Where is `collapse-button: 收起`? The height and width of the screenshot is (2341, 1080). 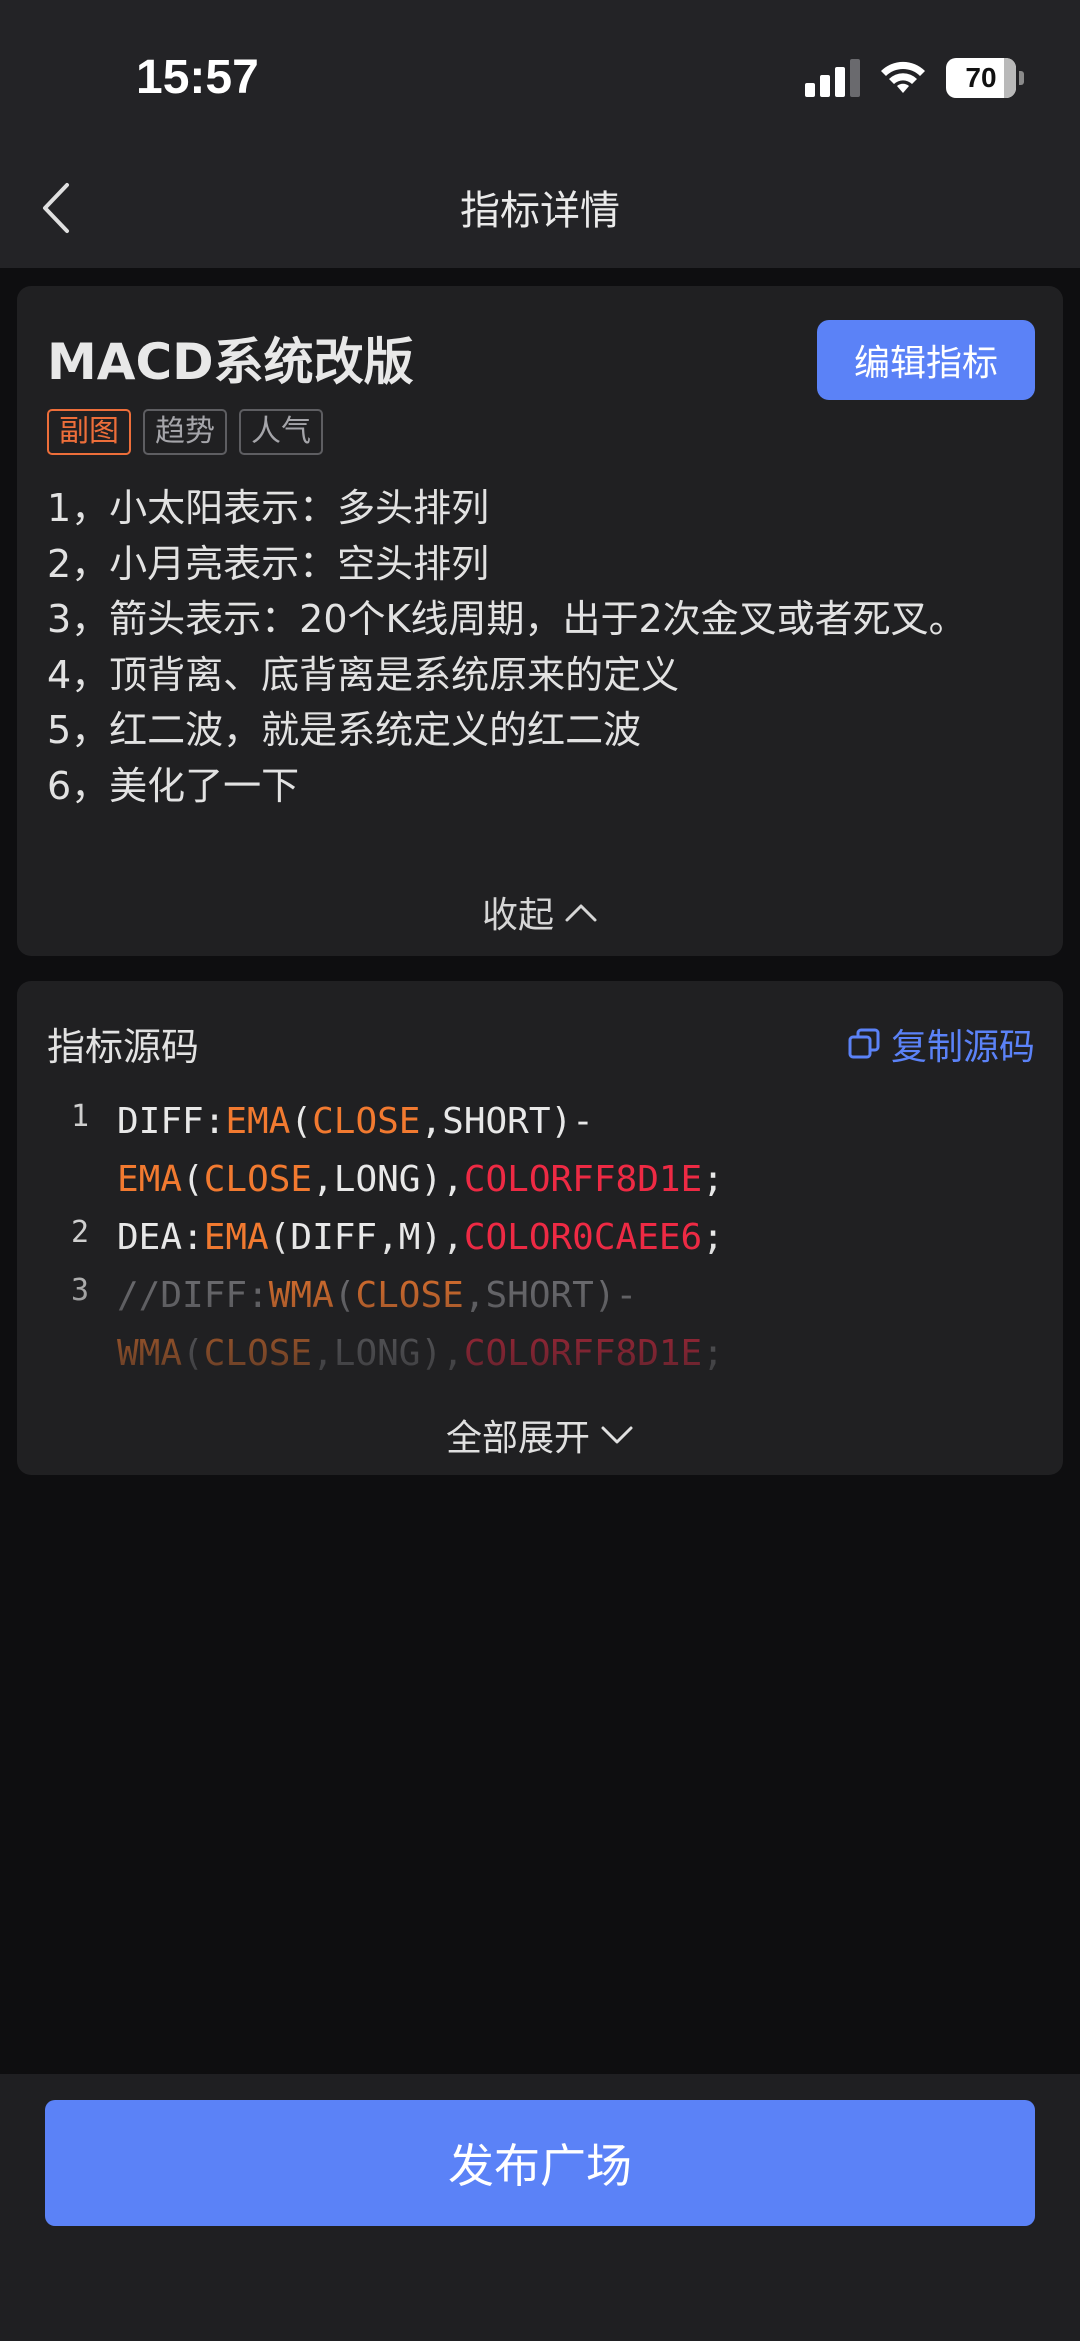 collapse-button: 收起 is located at coordinates (540, 912).